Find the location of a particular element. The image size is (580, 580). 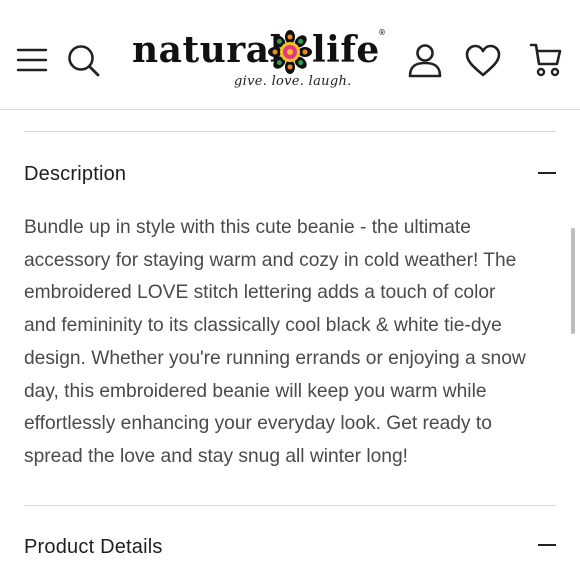

cart-icon is located at coordinates (546, 60).